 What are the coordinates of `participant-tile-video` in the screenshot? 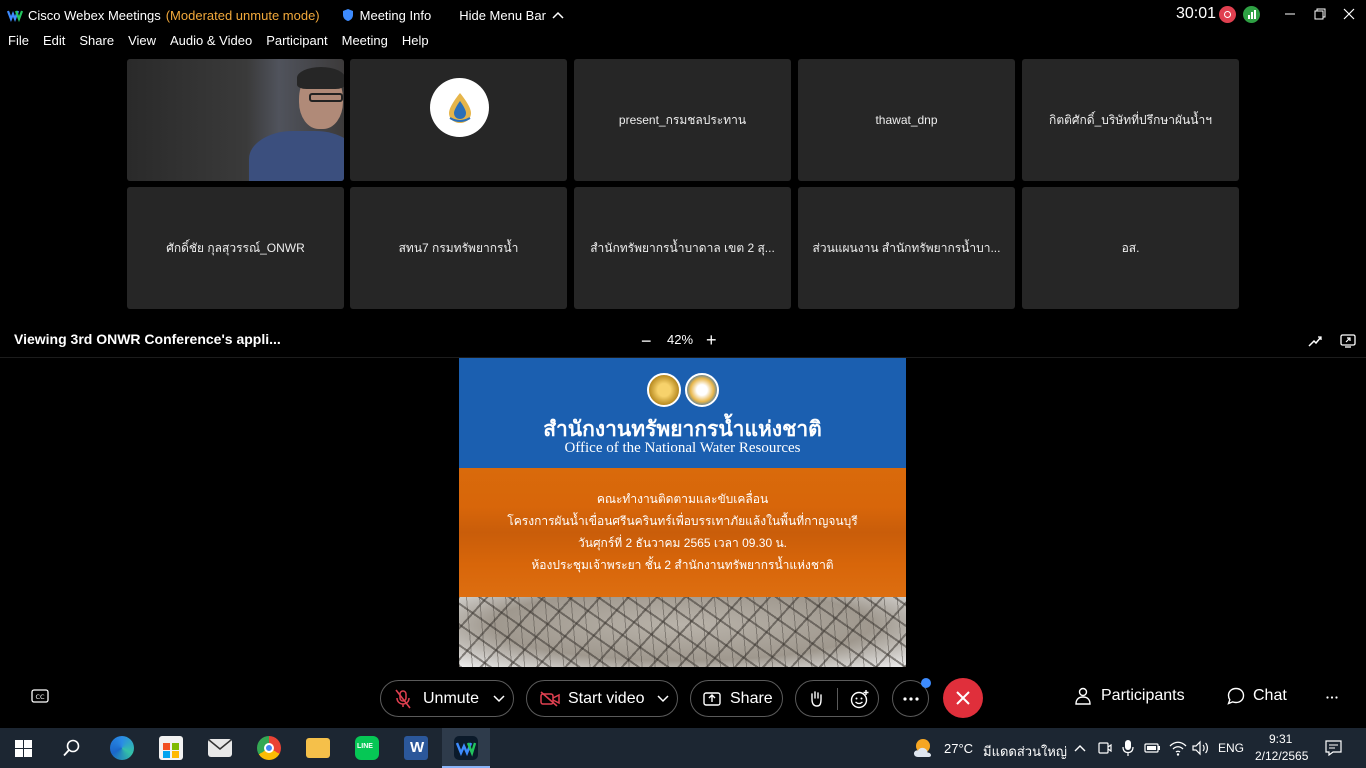 It's located at (235, 120).